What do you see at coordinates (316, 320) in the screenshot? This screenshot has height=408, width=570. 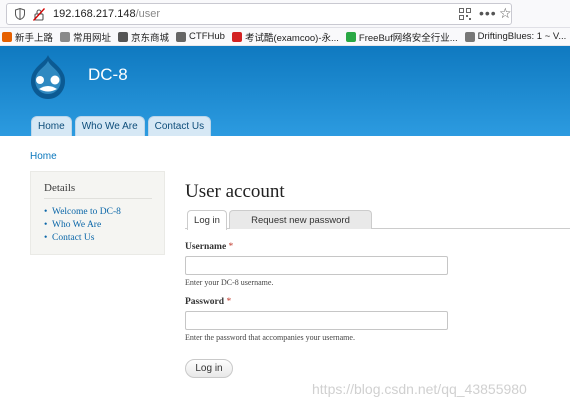 I see `password-input` at bounding box center [316, 320].